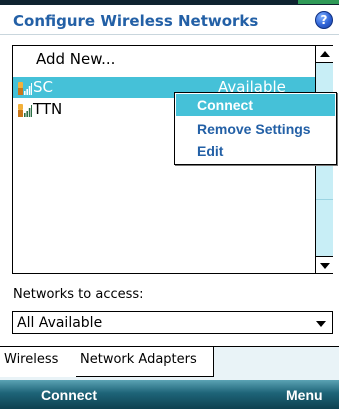  Describe the element at coordinates (60, 323) in the screenshot. I see `dropdown-value: All Available` at that location.